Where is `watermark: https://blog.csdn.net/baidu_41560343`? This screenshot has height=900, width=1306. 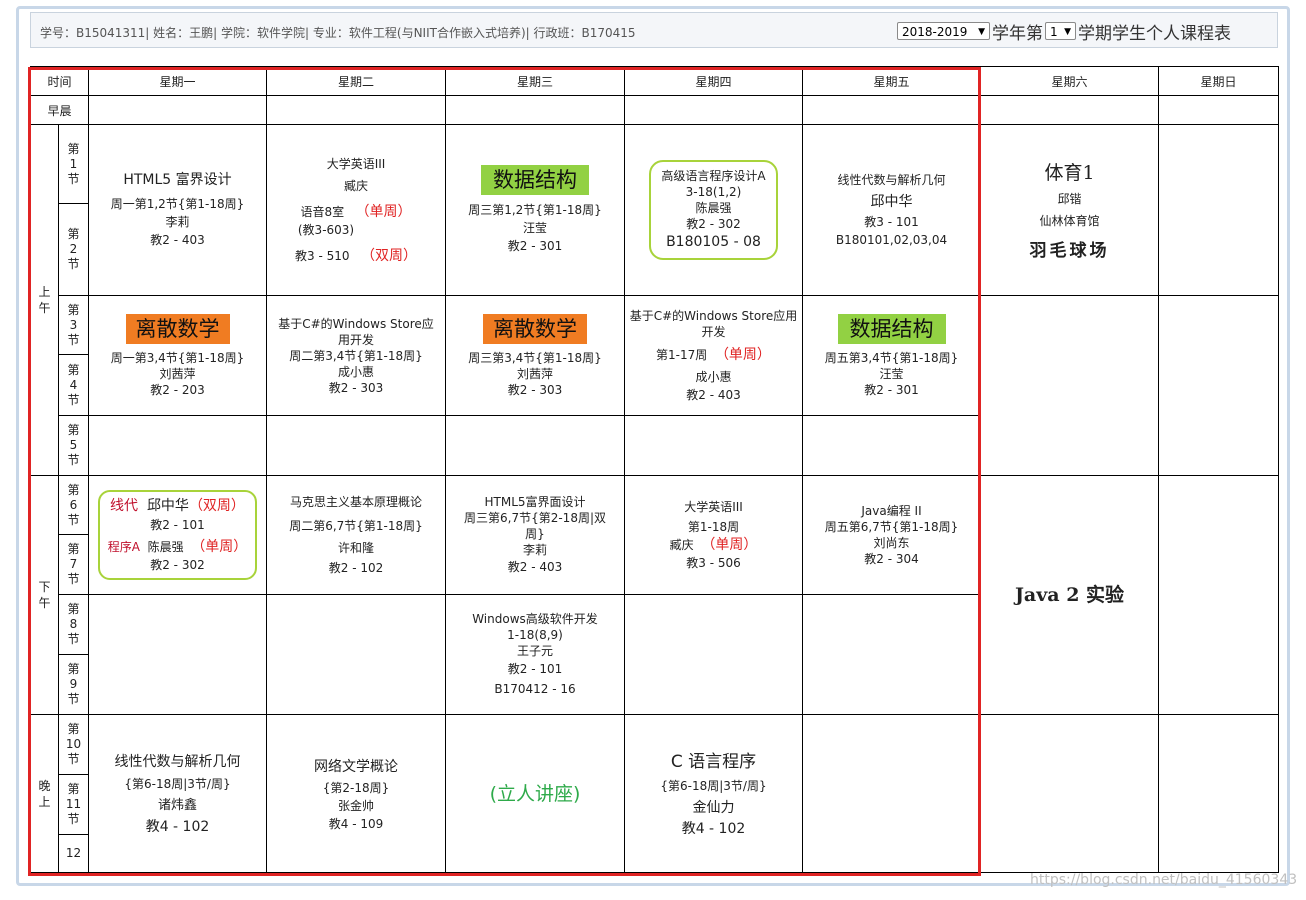
watermark: https://blog.csdn.net/baidu_41560343 is located at coordinates (1164, 880).